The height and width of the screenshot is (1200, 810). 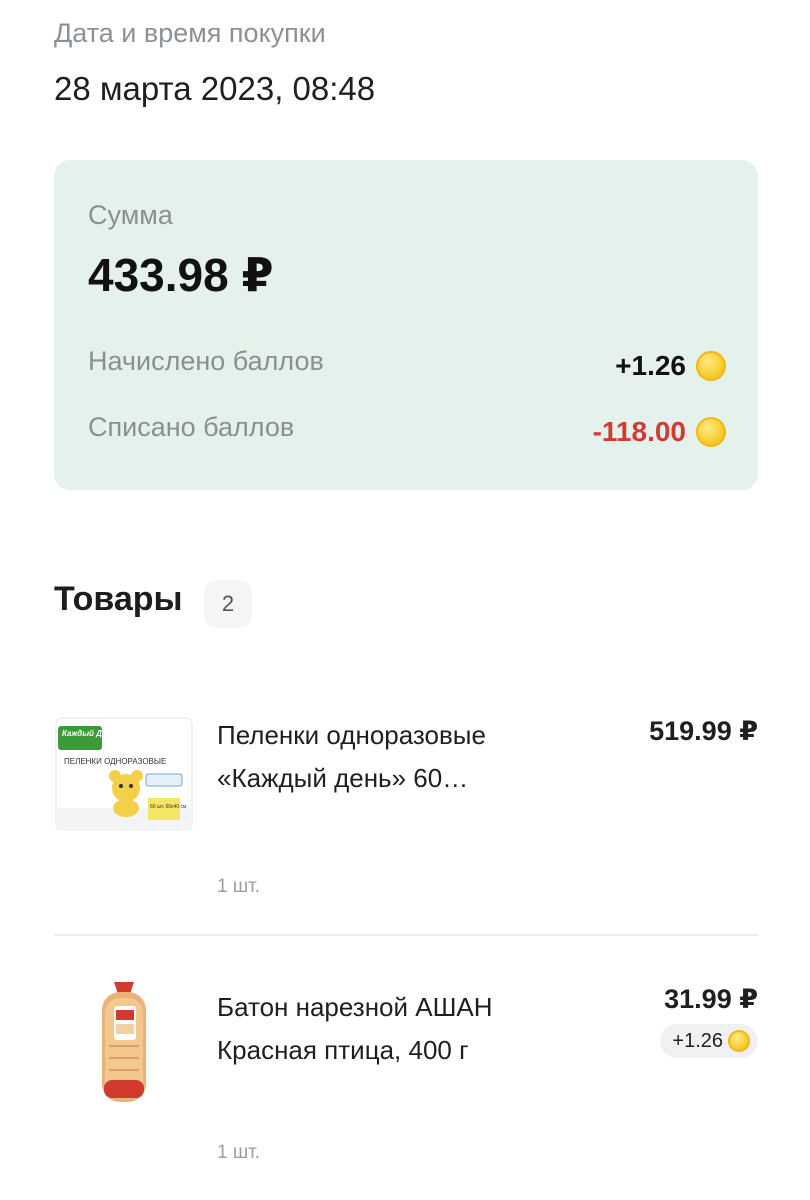 I want to click on spent-points-amount: -118.00, so click(x=639, y=431).